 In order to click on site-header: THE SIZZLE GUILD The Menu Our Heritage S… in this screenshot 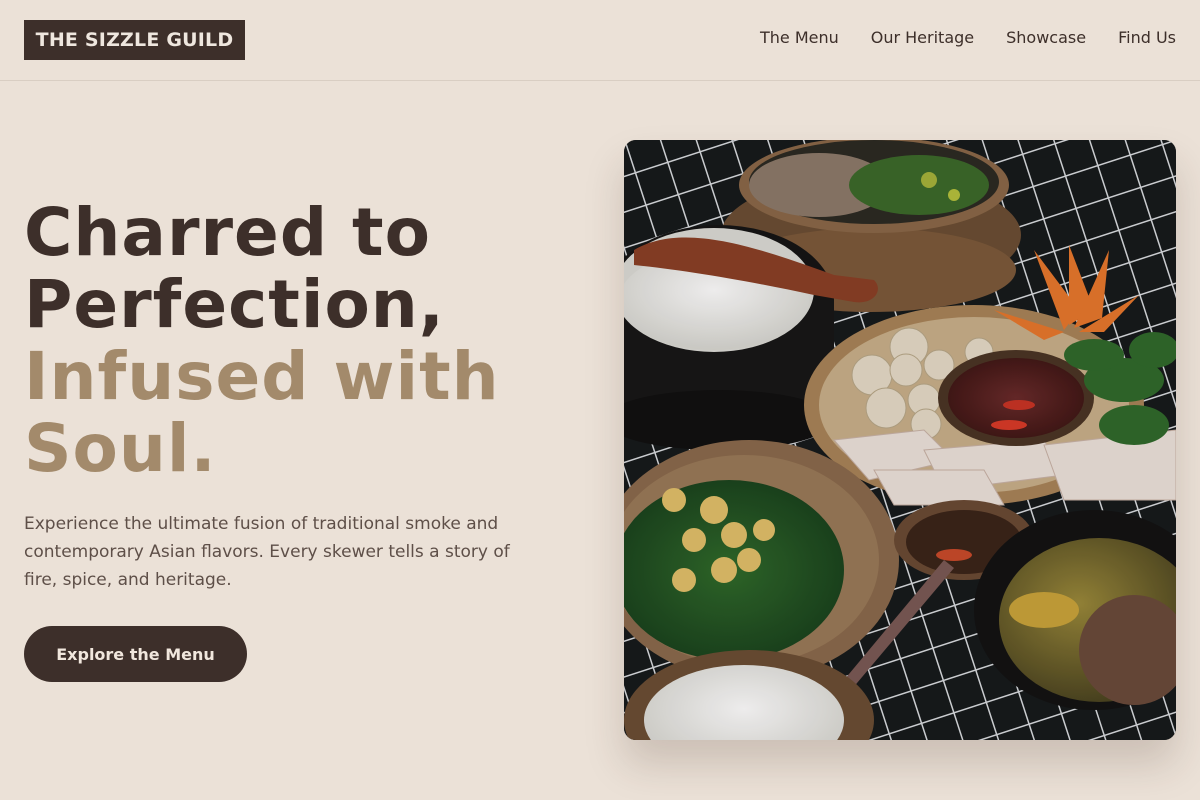, I will do `click(600, 40)`.